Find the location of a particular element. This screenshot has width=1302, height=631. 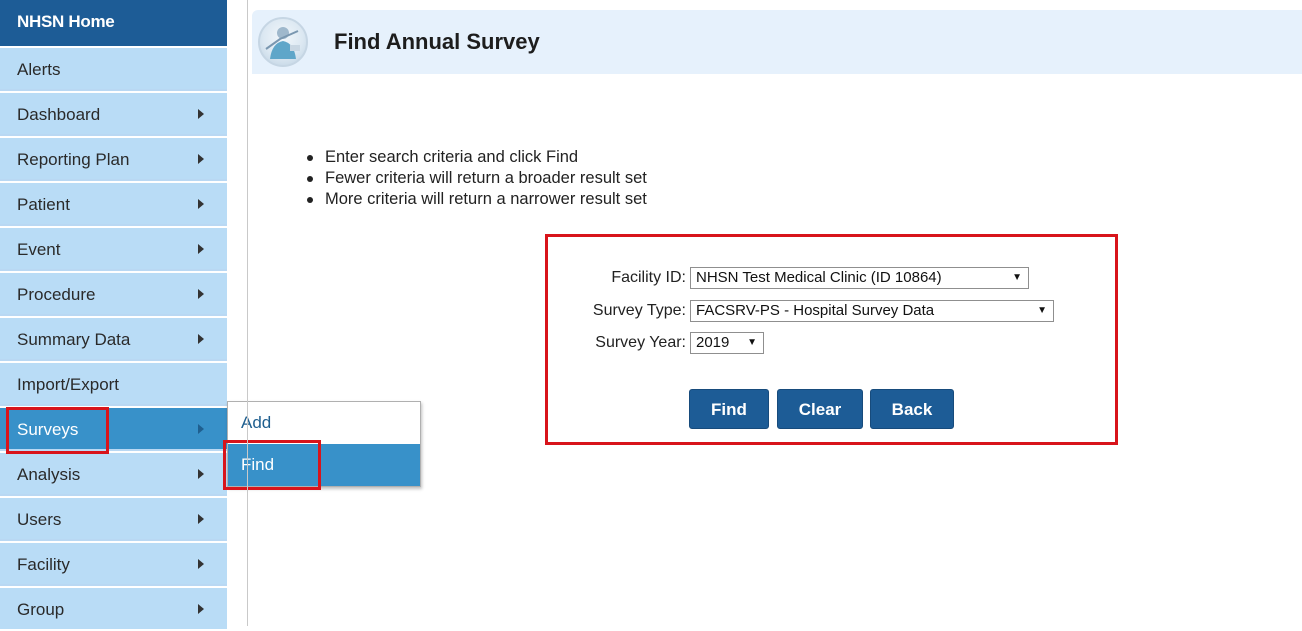

survey-type-value: FACSRV-PS - Hospital Survey Data is located at coordinates (815, 310).